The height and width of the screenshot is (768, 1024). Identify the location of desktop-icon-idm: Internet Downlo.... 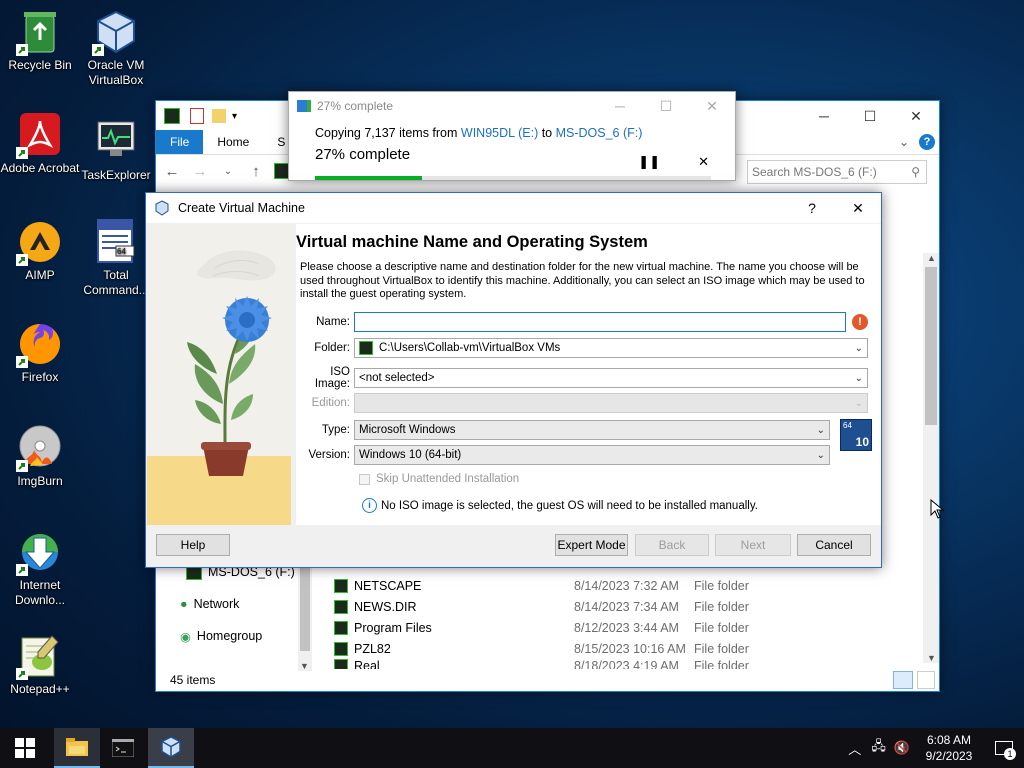
(40, 568).